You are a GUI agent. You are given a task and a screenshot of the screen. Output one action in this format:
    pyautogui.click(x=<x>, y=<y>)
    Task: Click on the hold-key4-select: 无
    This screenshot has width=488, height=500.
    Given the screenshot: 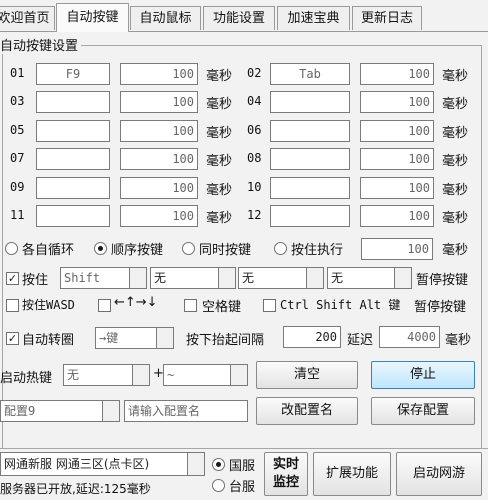 What is the action you would take?
    pyautogui.click(x=362, y=278)
    